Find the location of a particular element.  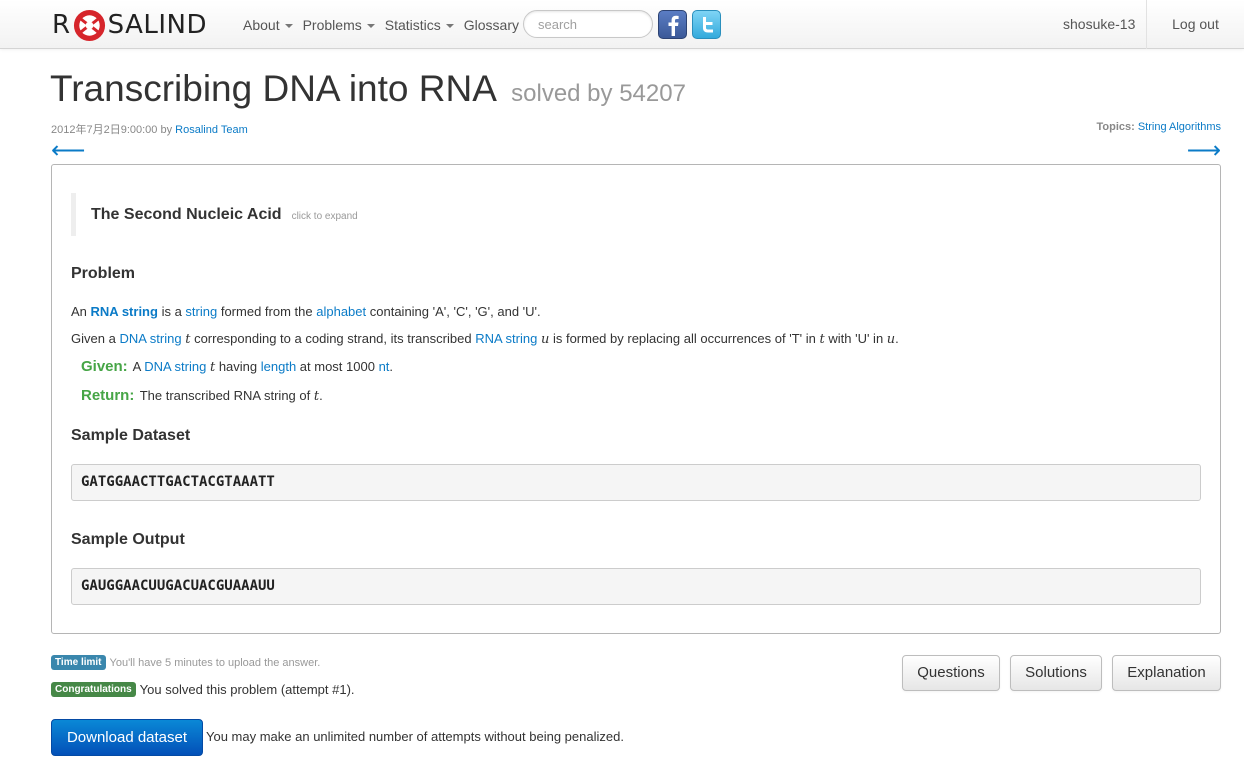

nav-item-label: Glossary is located at coordinates (491, 24).